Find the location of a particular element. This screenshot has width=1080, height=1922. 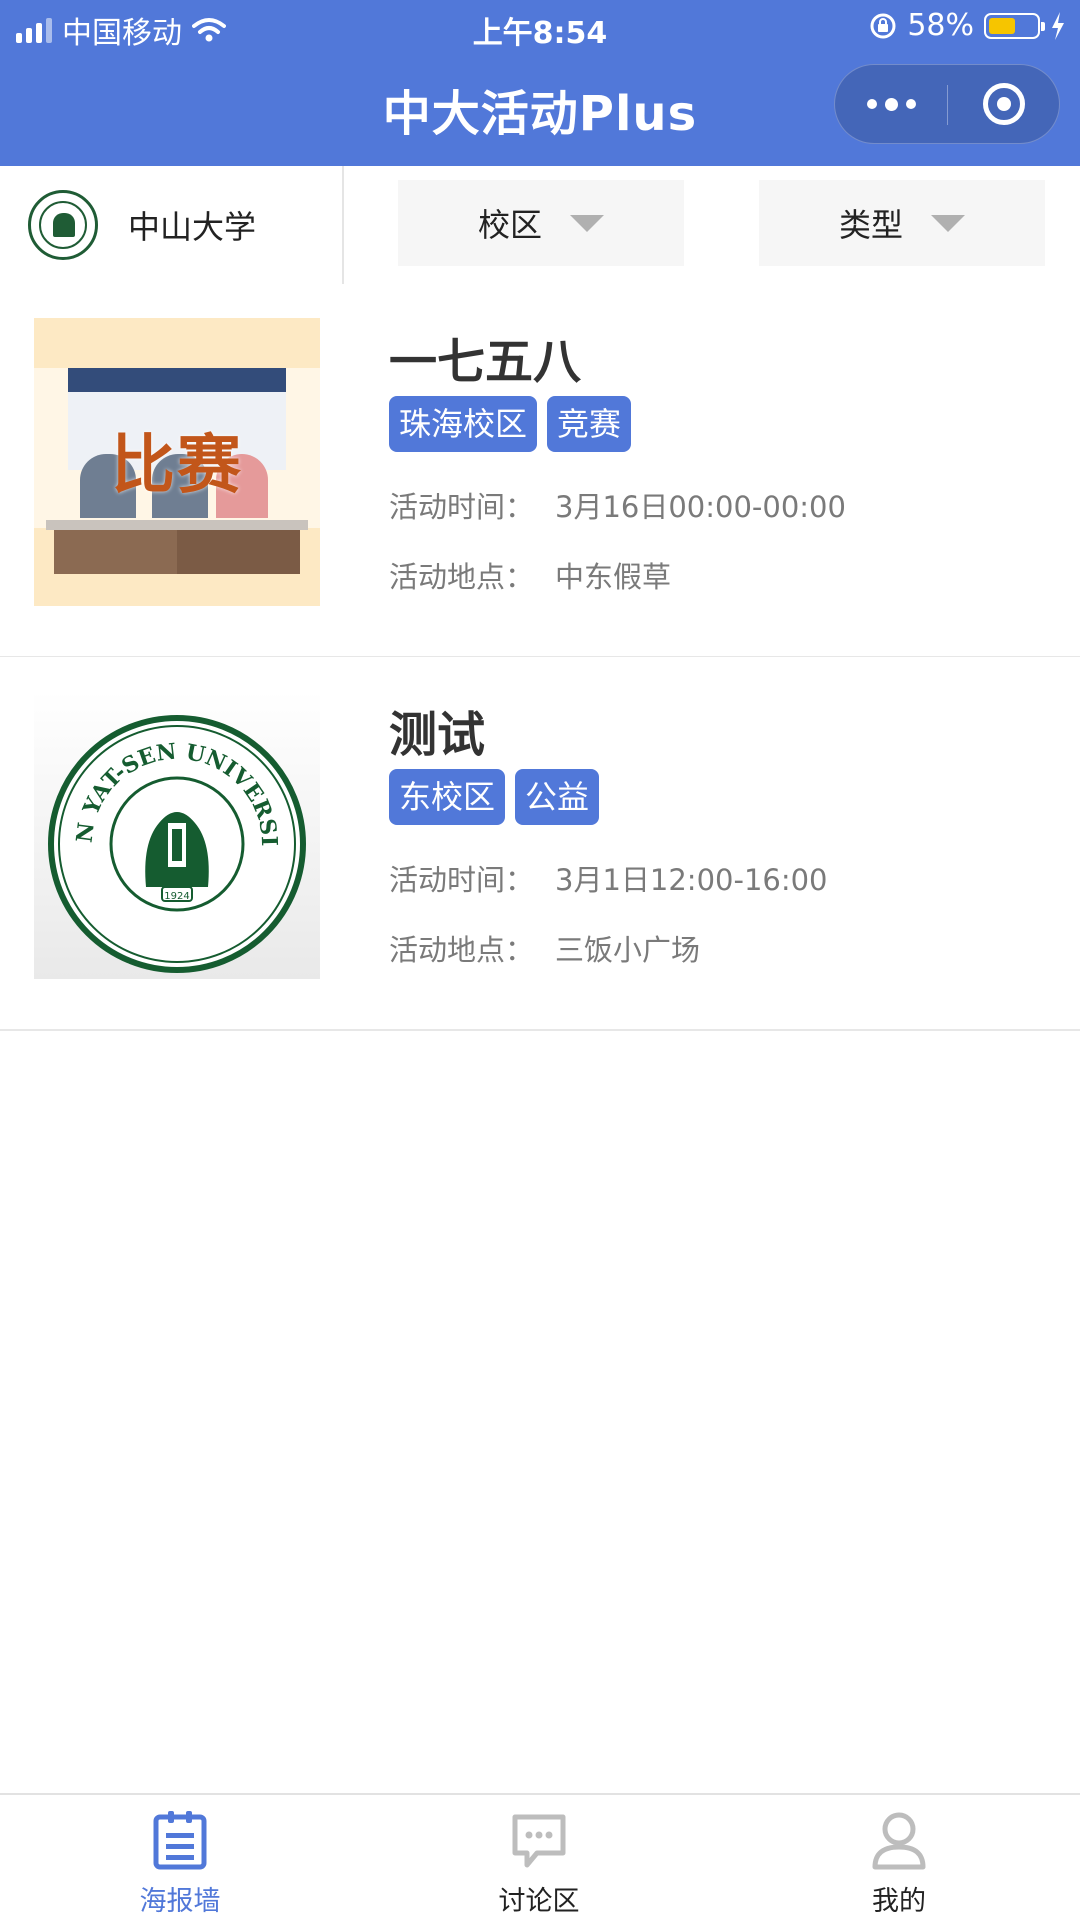

type-tag: 竞赛 is located at coordinates (589, 424).